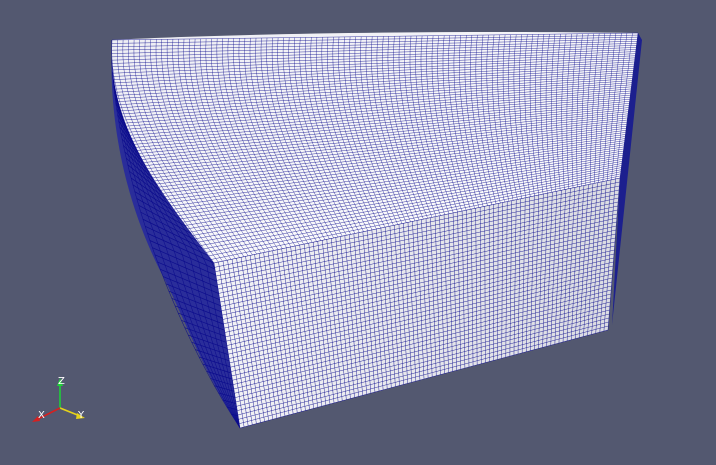 Image resolution: width=716 pixels, height=465 pixels. Describe the element at coordinates (58, 399) in the screenshot. I see `orientation-axes: Z Y X` at that location.